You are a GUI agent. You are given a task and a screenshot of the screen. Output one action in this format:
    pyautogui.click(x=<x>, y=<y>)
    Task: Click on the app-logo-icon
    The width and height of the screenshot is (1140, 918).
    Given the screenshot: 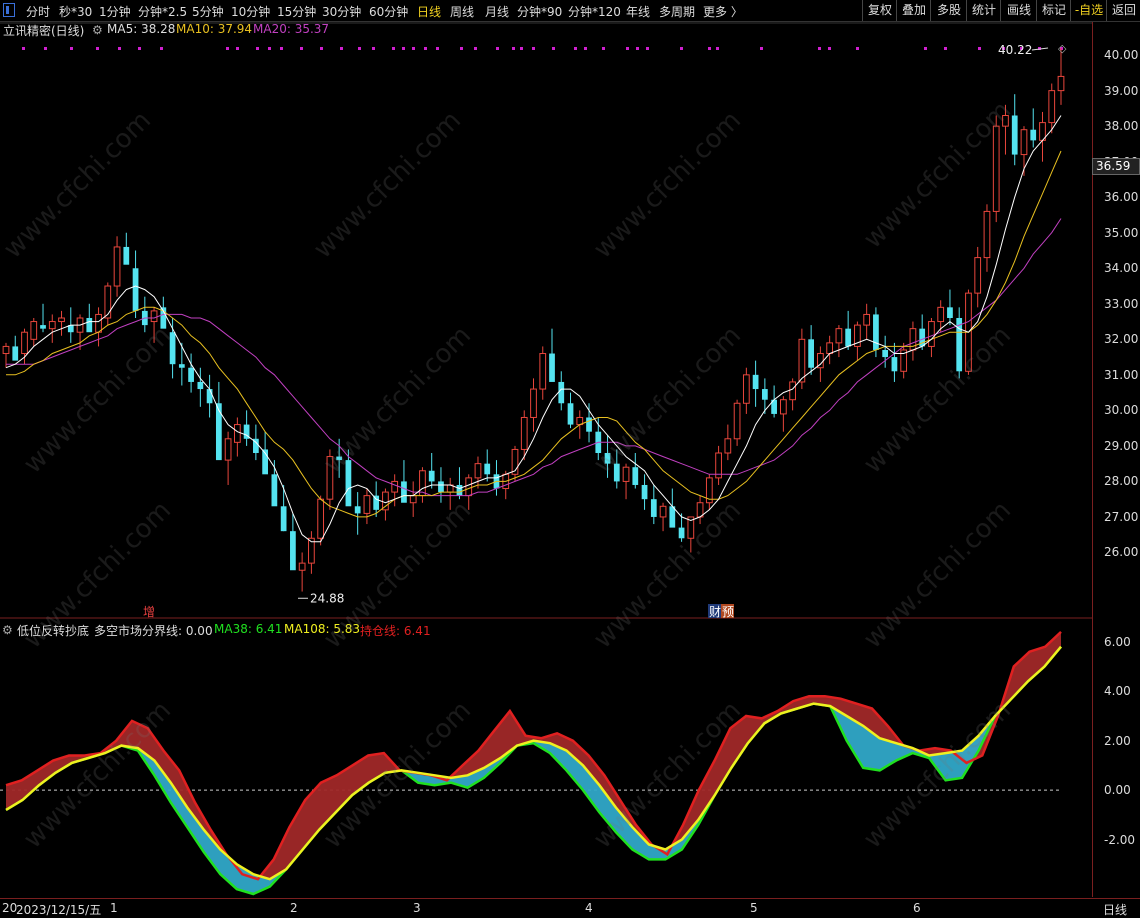 What is the action you would take?
    pyautogui.click(x=9, y=10)
    